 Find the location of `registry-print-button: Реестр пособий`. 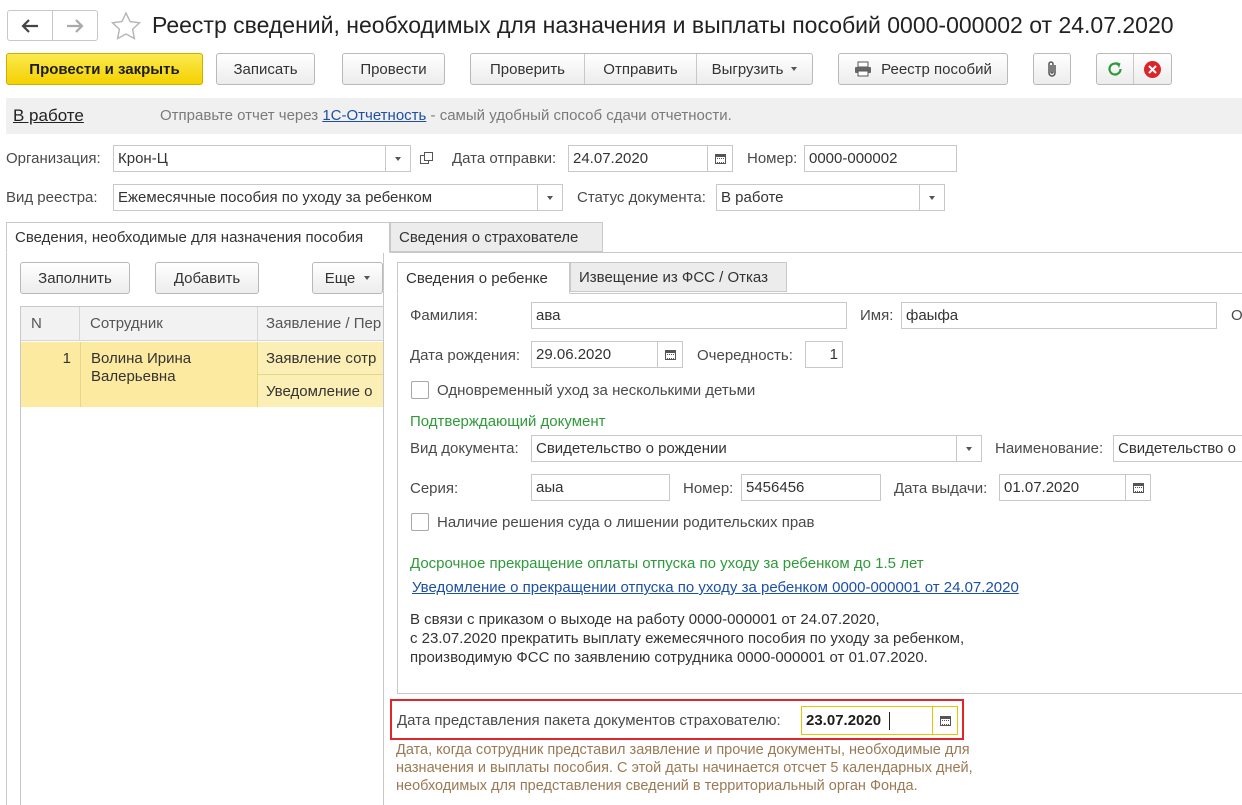

registry-print-button: Реестр пособий is located at coordinates (923, 69).